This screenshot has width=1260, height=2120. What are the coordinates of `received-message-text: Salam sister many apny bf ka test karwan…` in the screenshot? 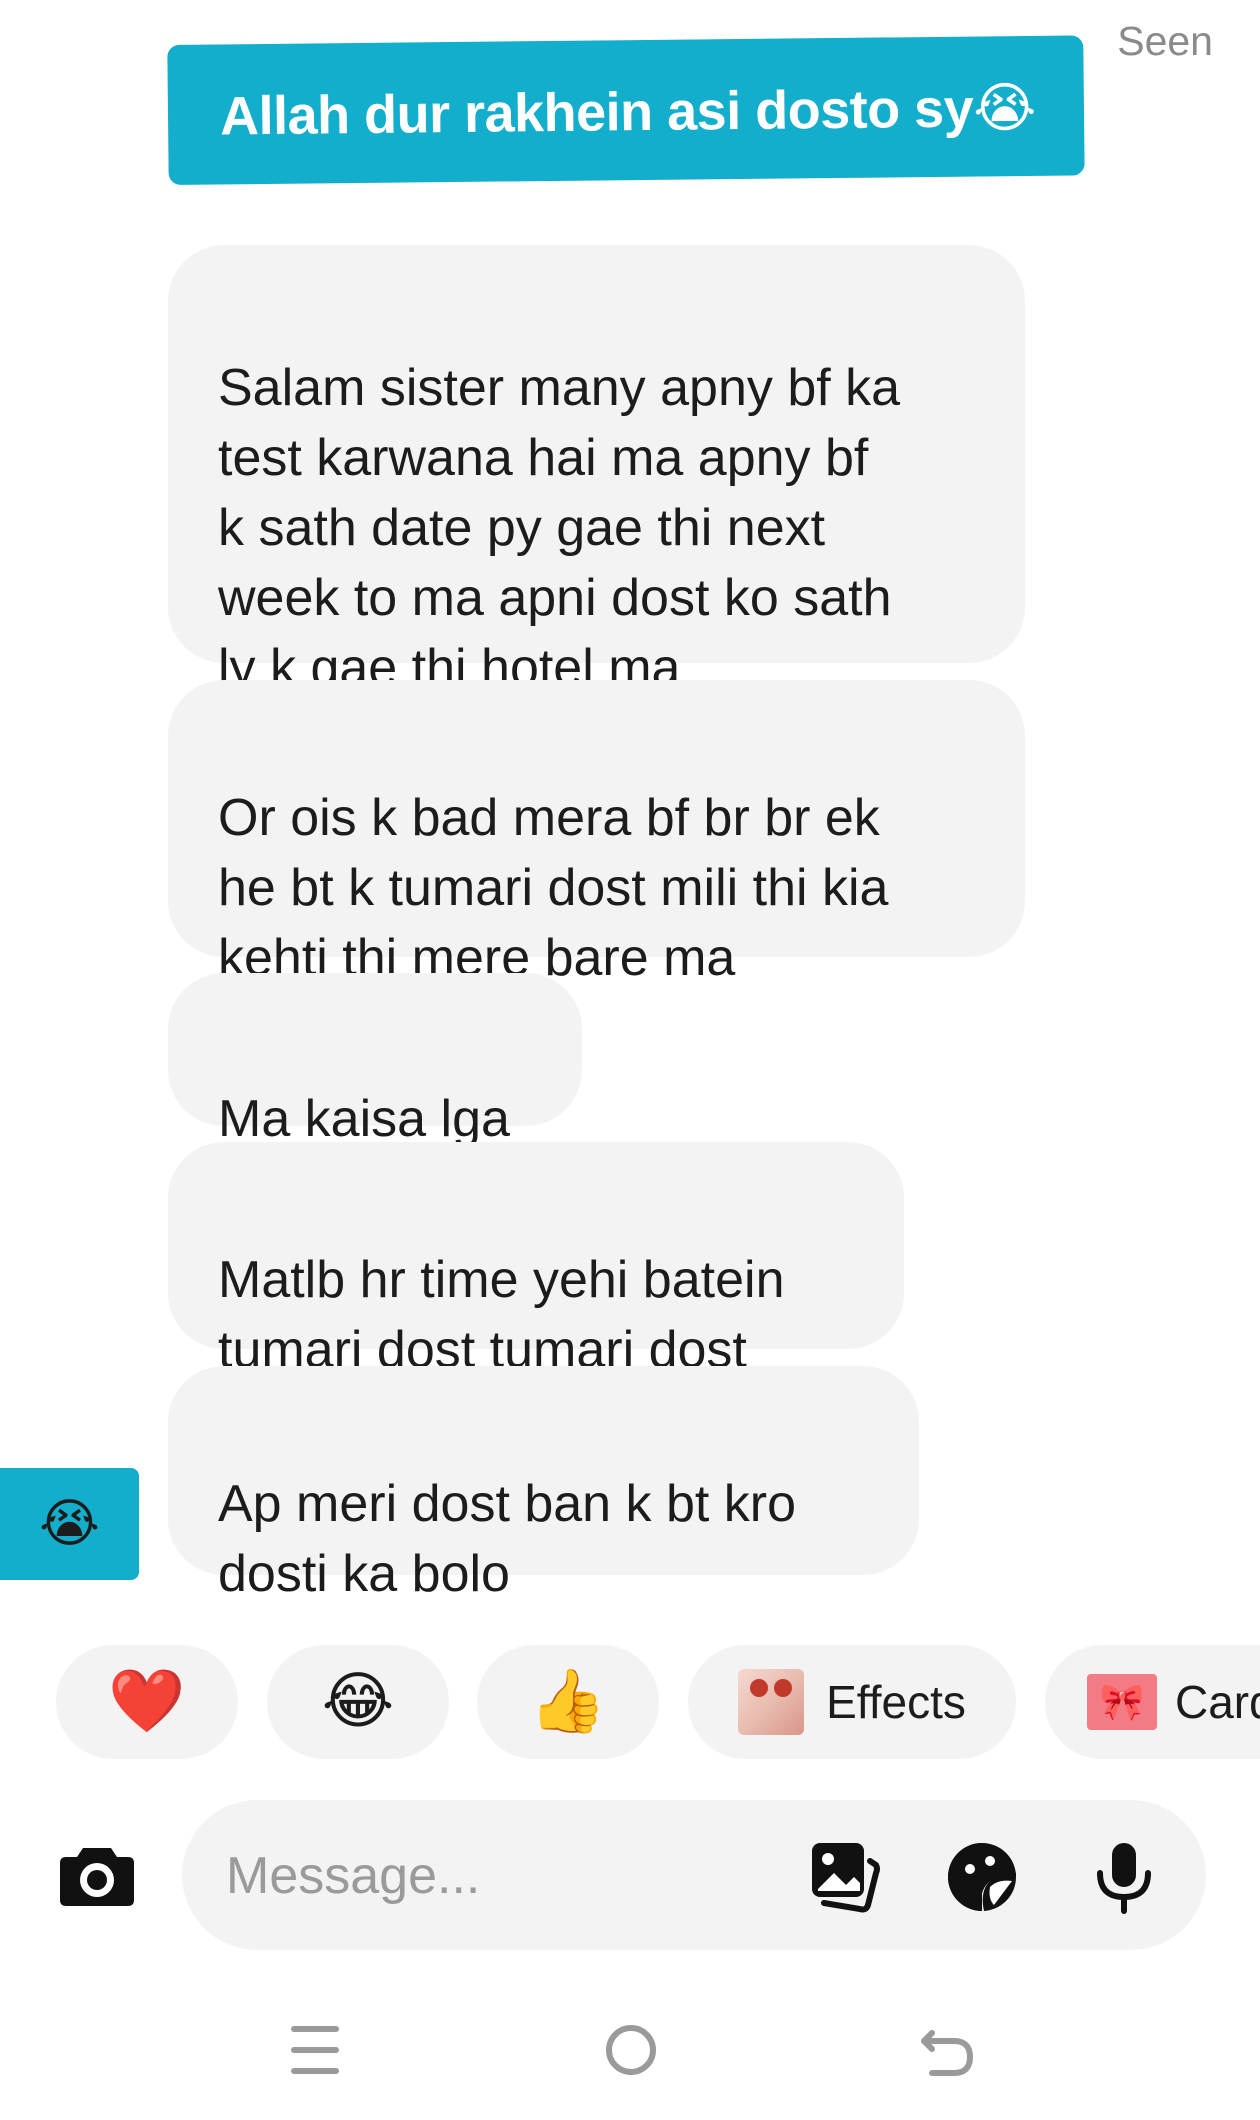 It's located at (559, 528).